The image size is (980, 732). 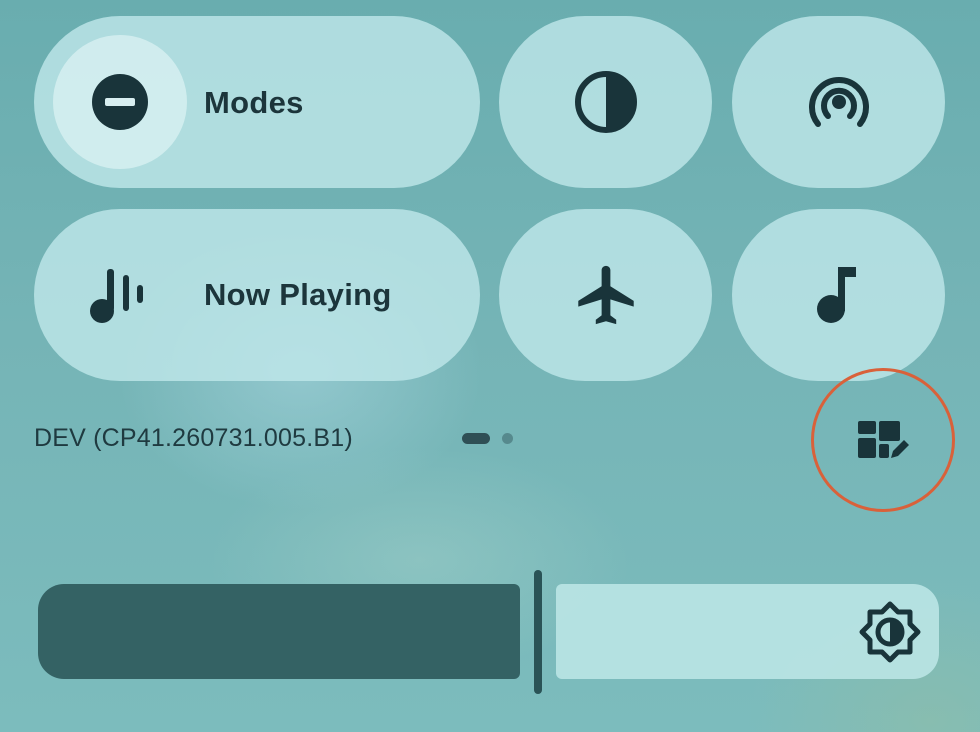 I want to click on music-tile, so click(x=838, y=295).